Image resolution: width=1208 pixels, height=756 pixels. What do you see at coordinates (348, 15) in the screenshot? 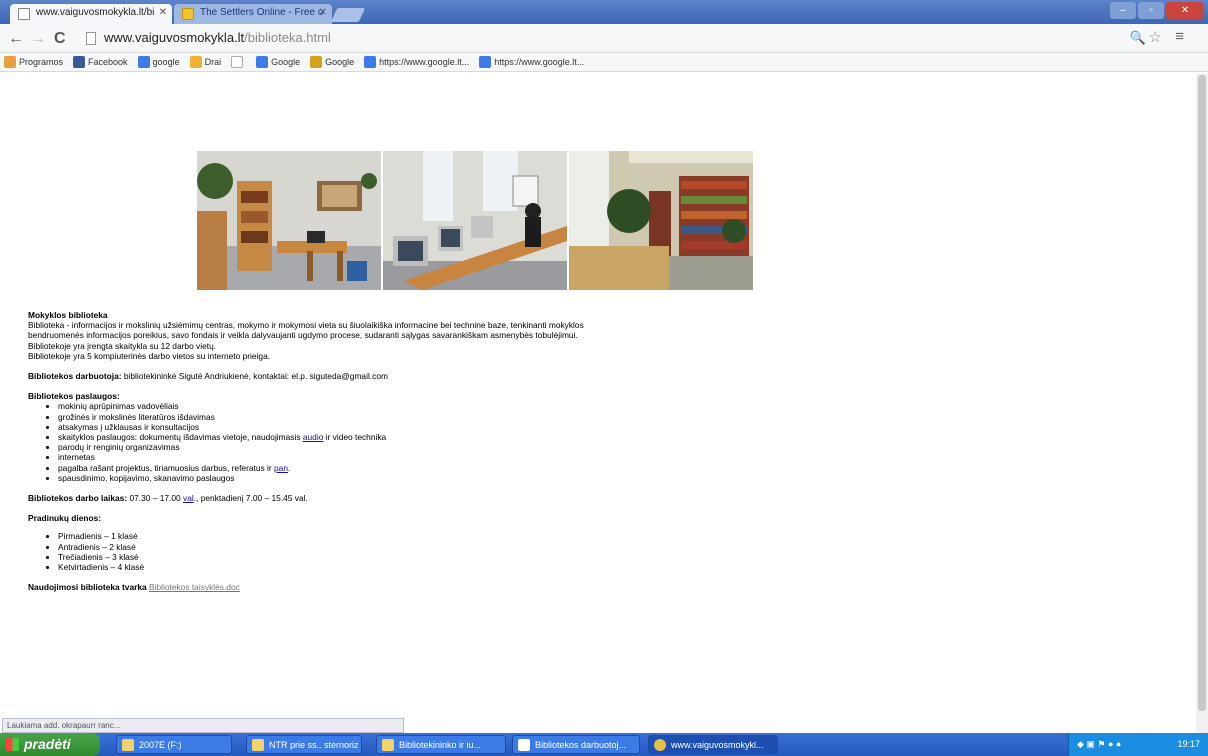
I see `new-tab-button` at bounding box center [348, 15].